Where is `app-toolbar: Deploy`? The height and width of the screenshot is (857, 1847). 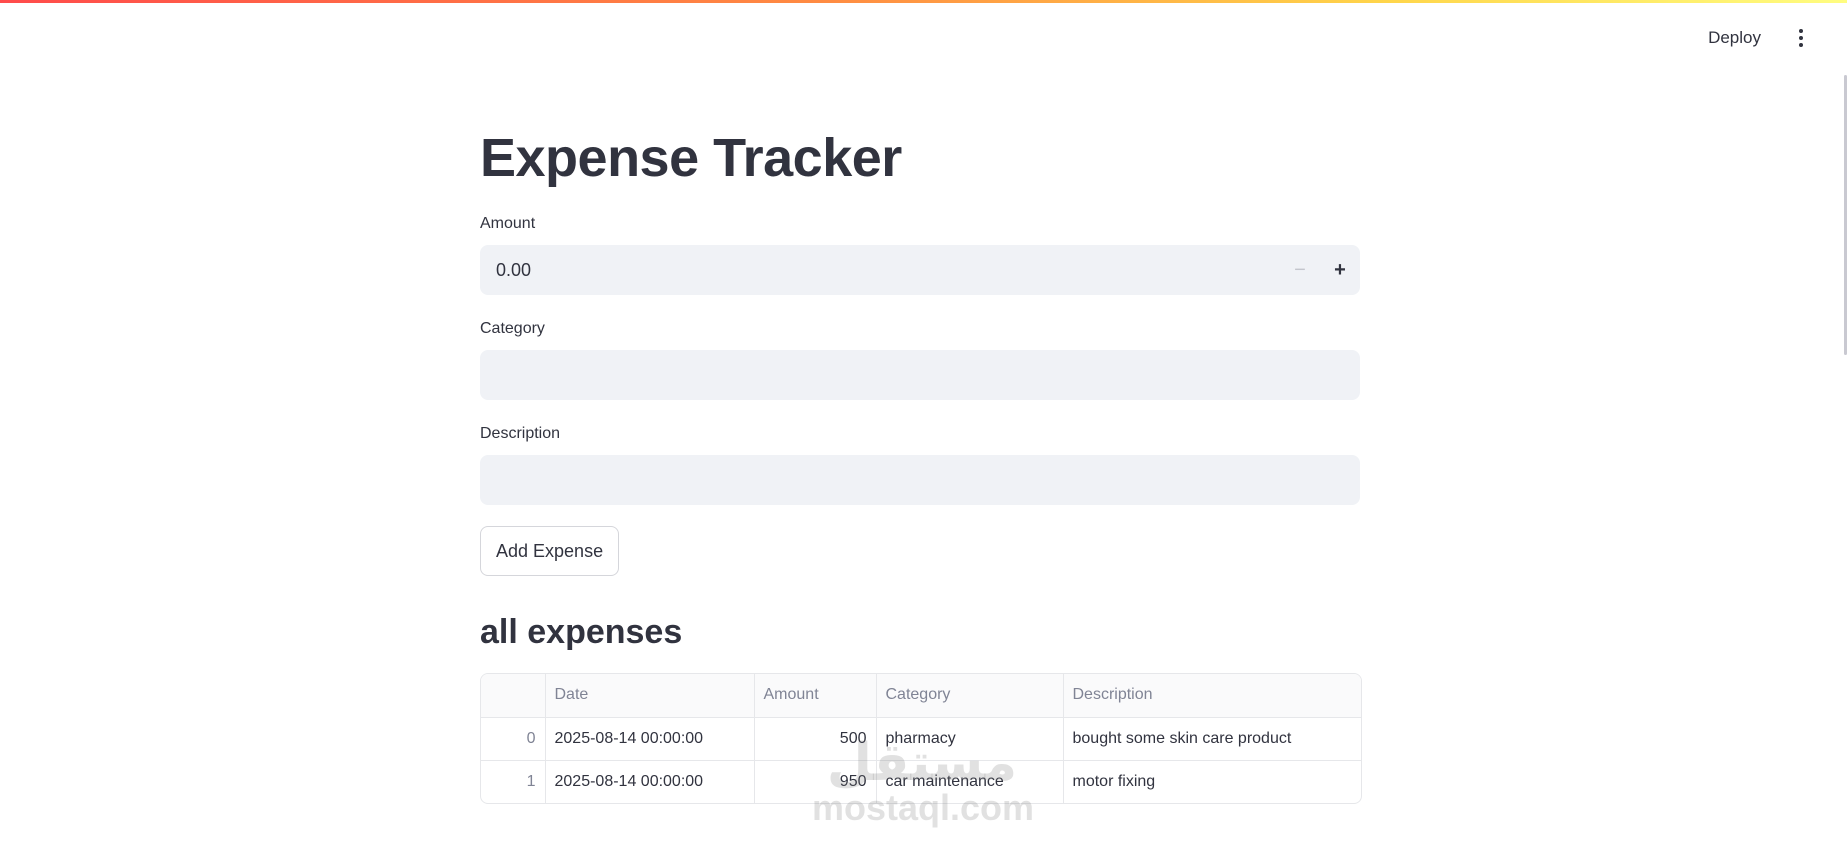
app-toolbar: Deploy is located at coordinates (1755, 38).